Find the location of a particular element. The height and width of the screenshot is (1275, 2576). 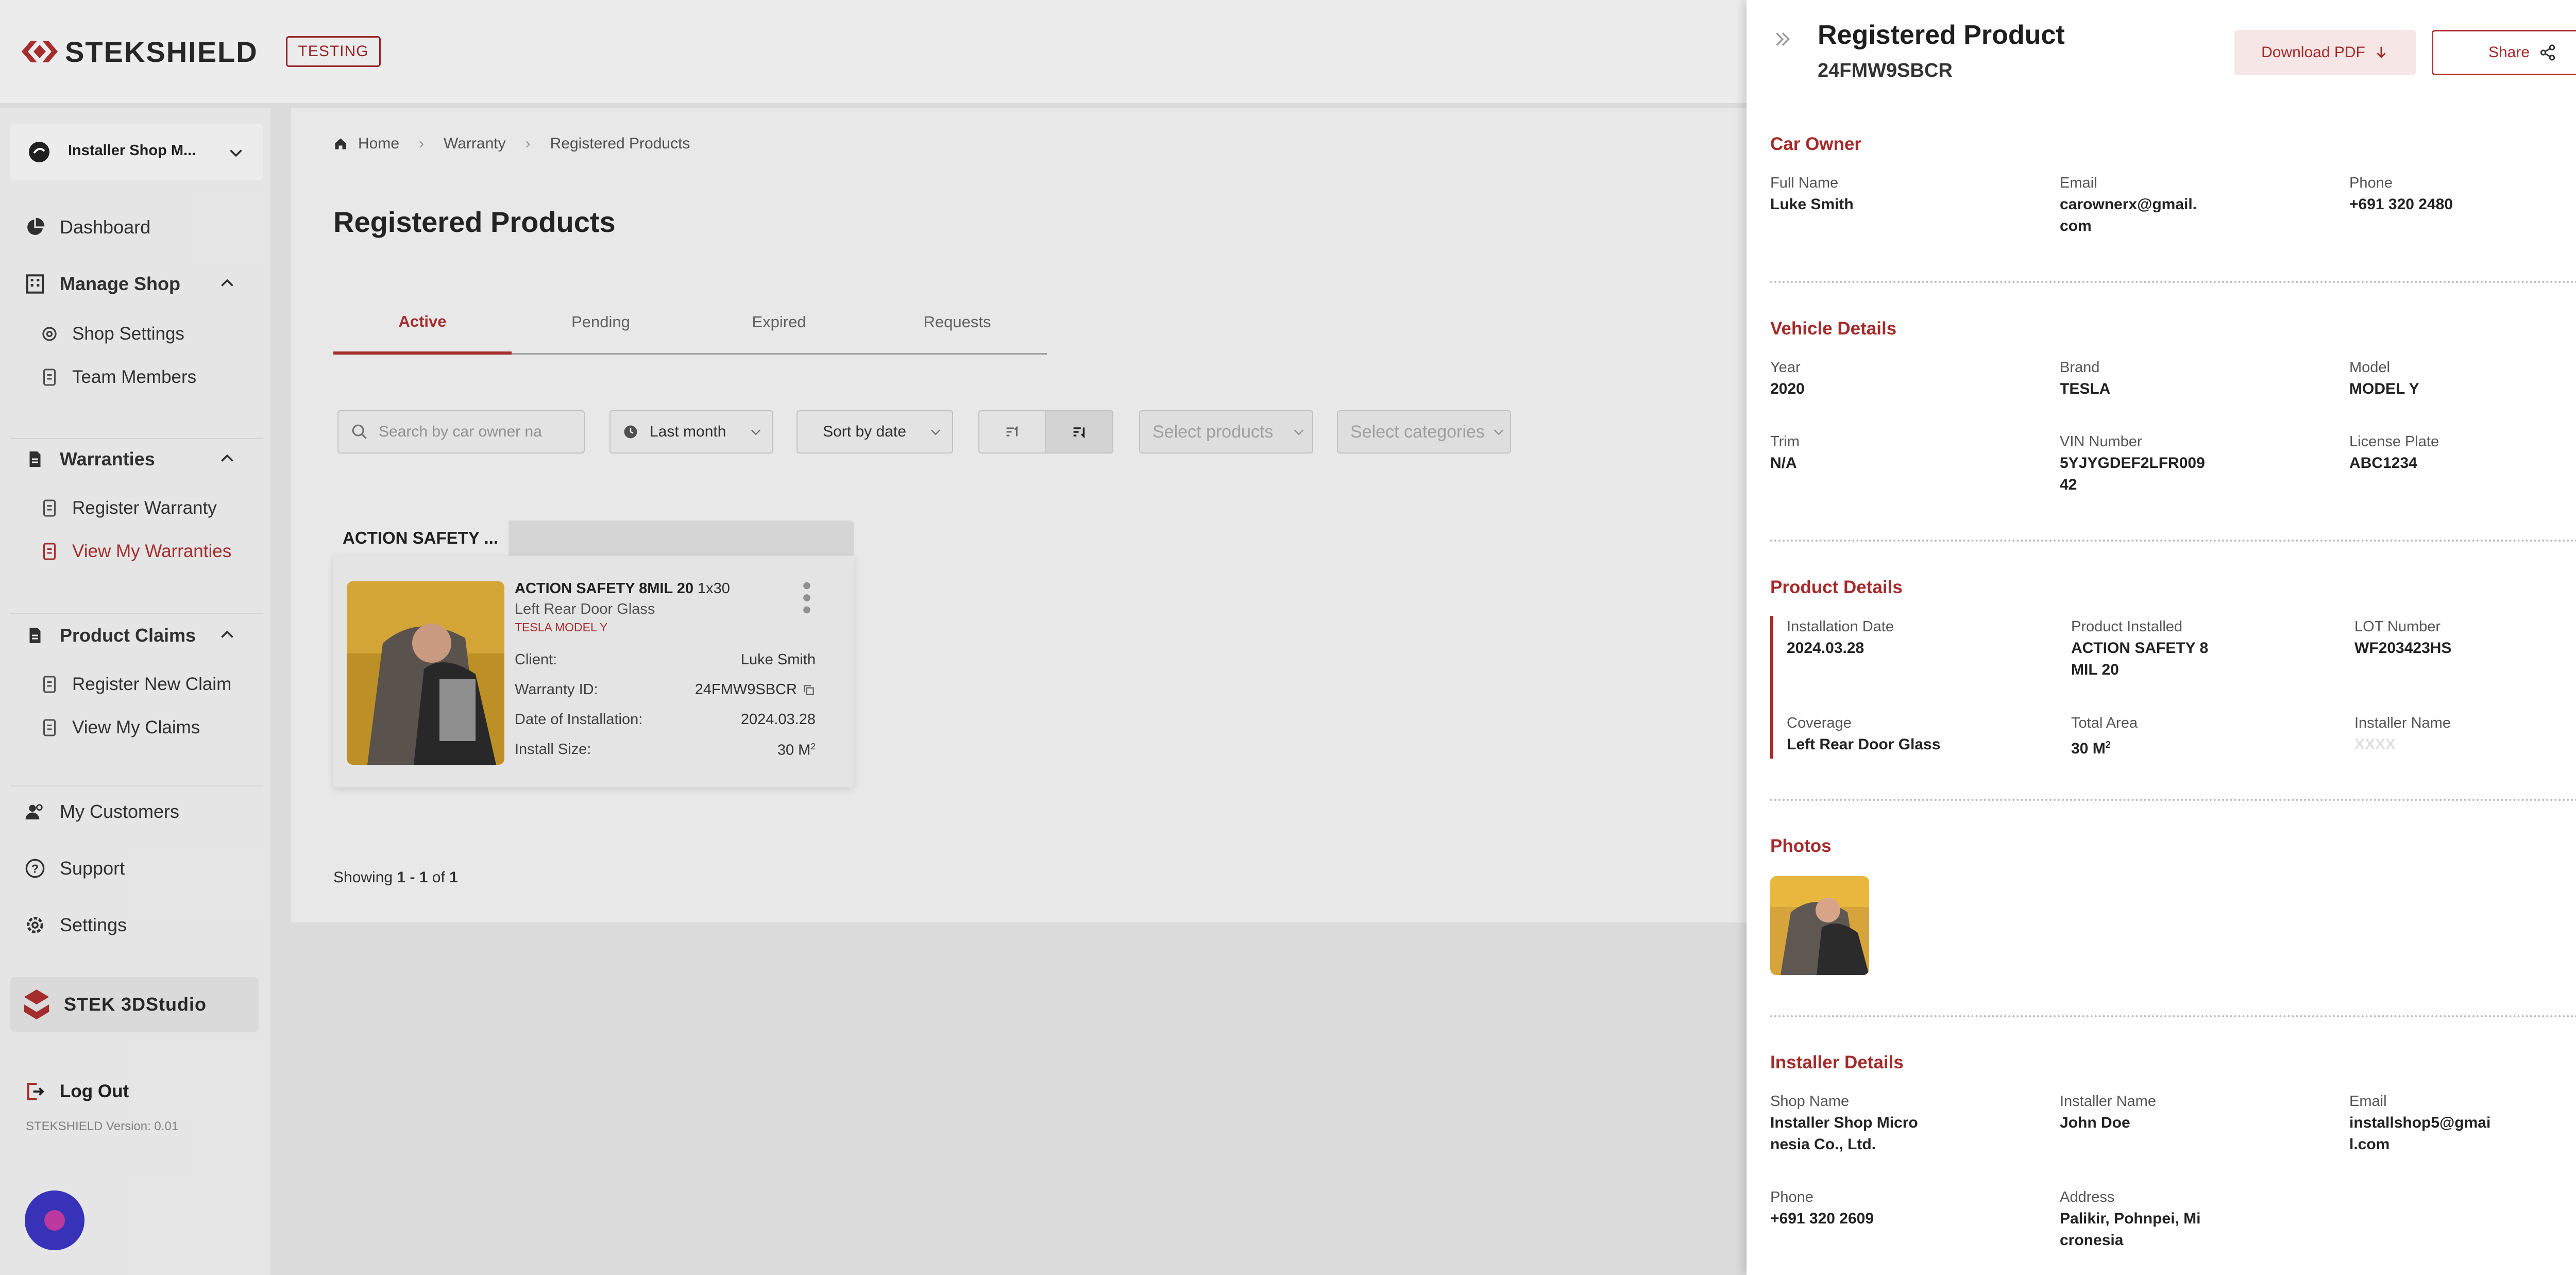

field-value: ACTION SAFETY 8MIL 20 is located at coordinates (2140, 659).